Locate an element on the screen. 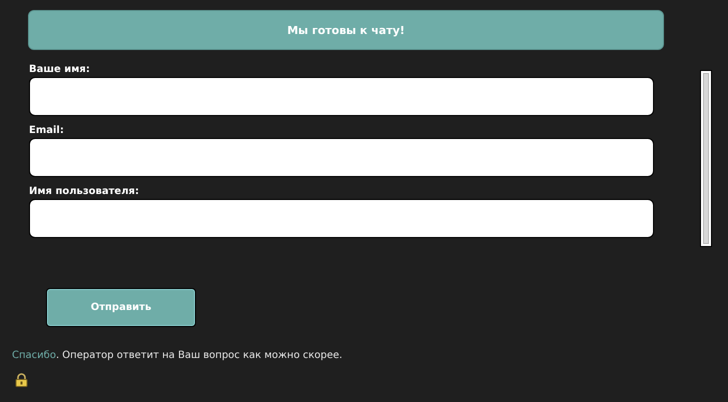 This screenshot has width=728, height=402. field-label: Имя пользователя: is located at coordinates (84, 192).